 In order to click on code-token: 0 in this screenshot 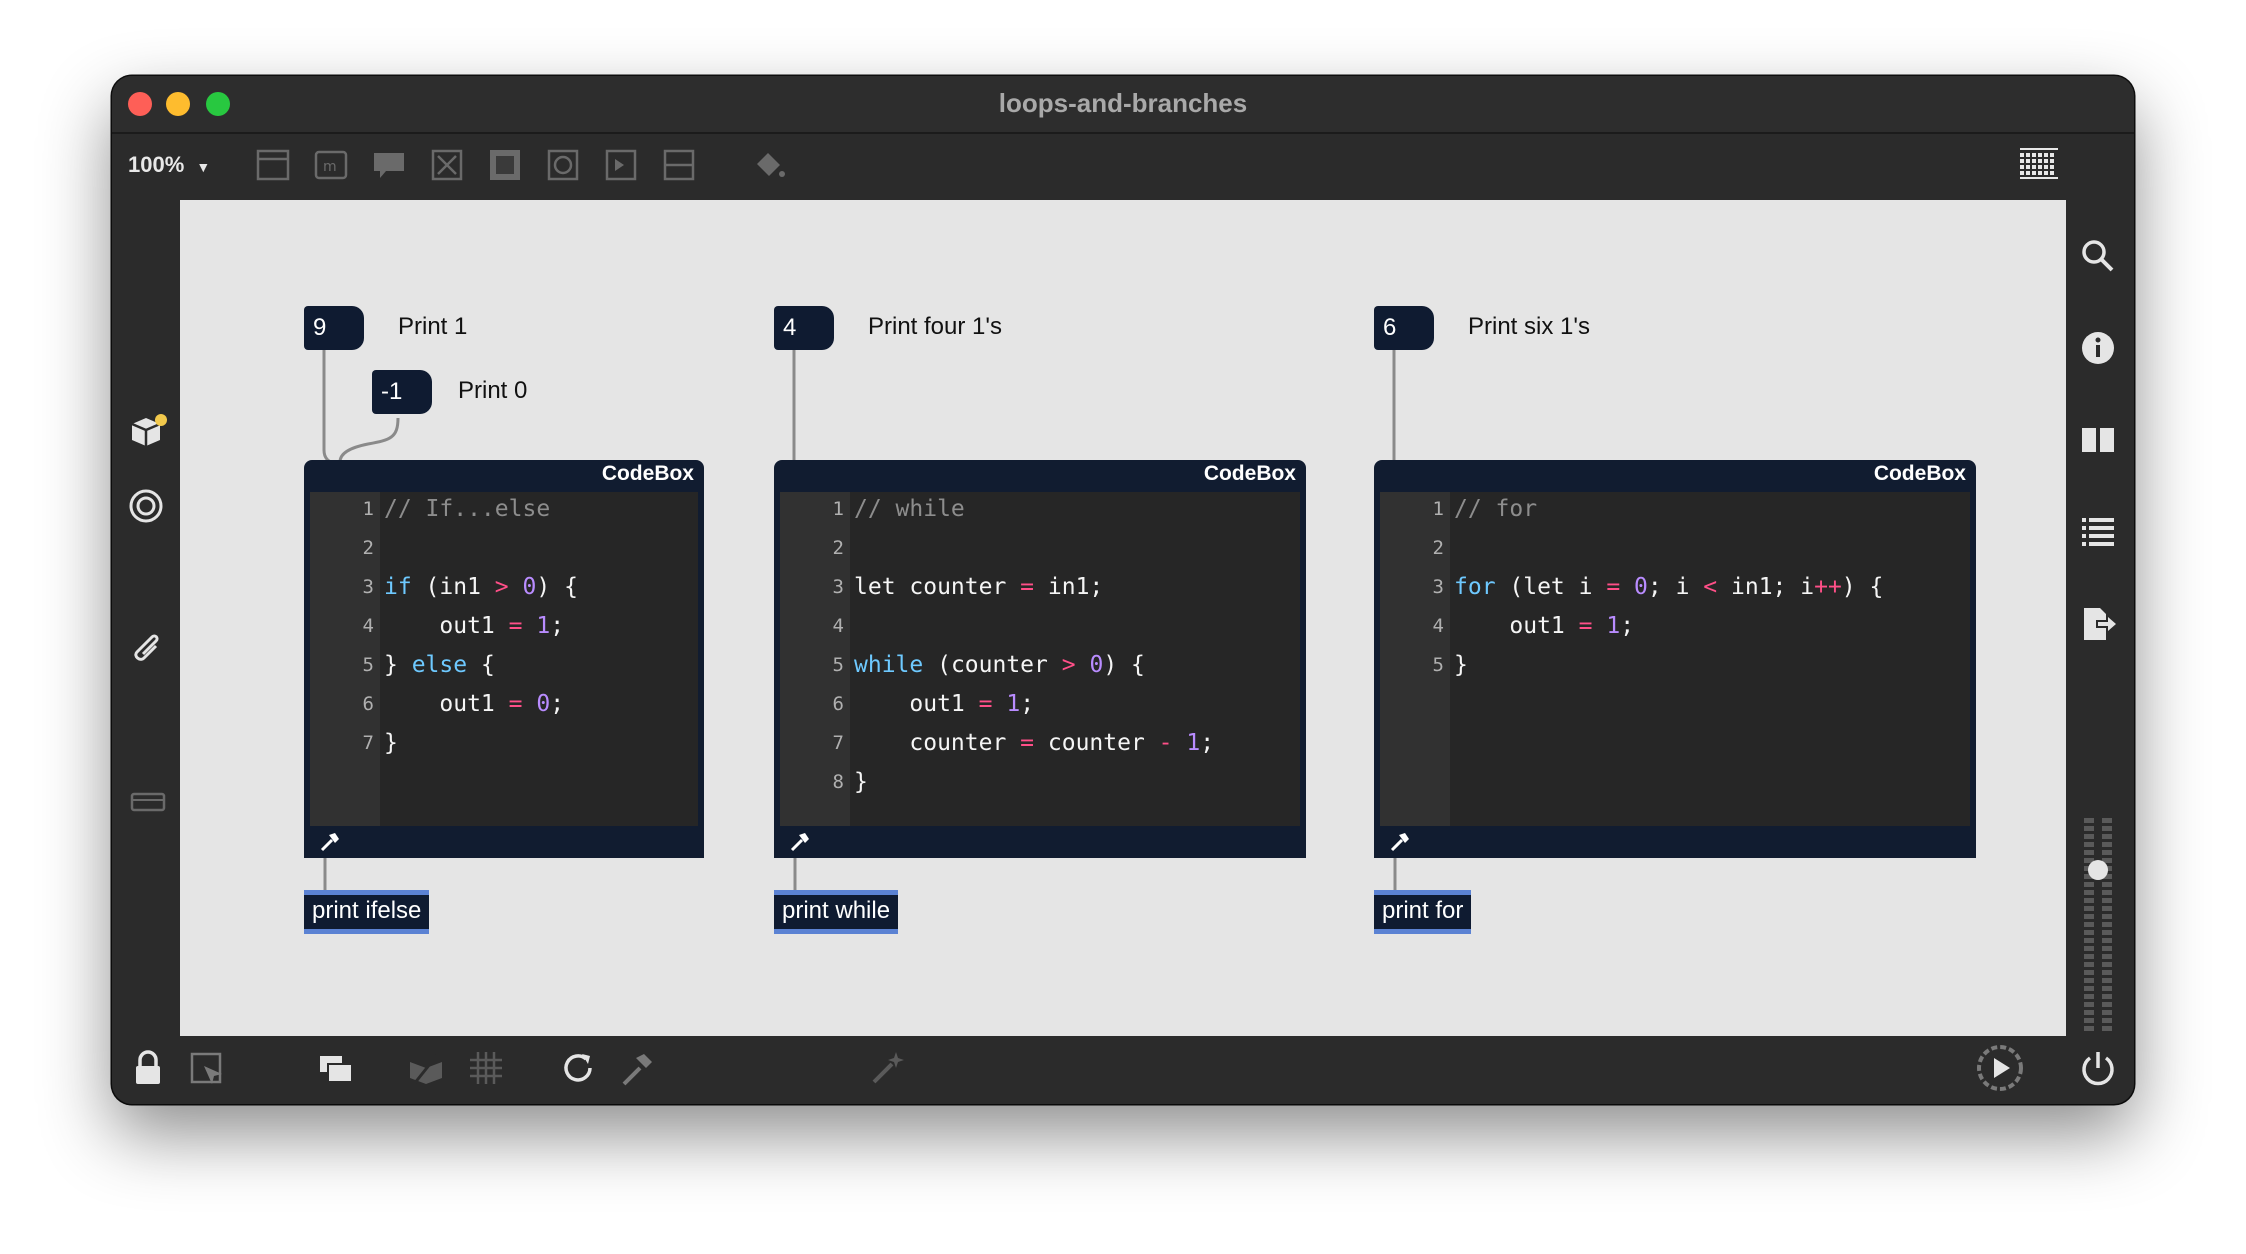, I will do `click(529, 587)`.